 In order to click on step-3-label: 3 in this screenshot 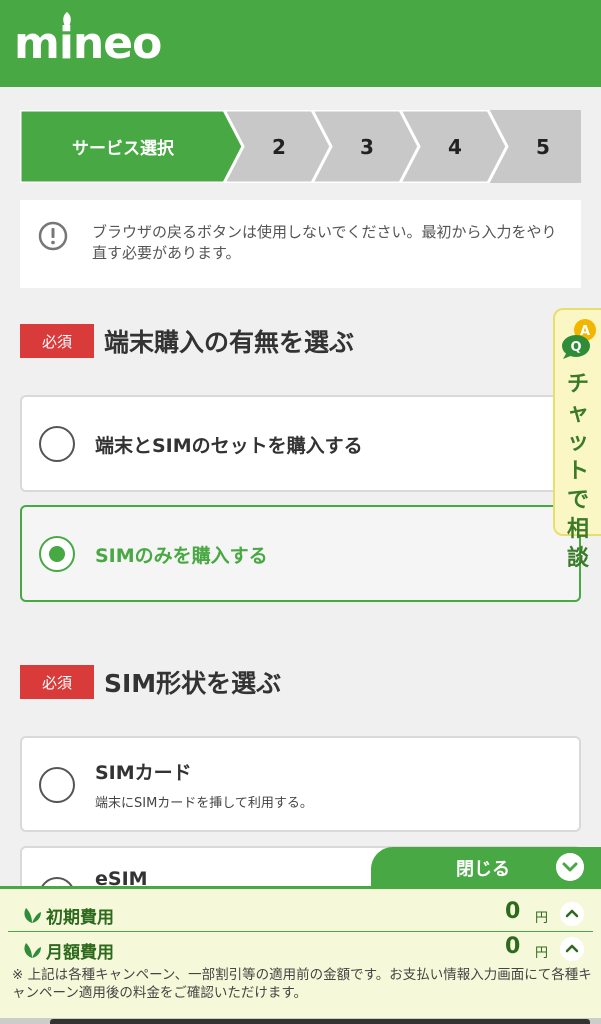, I will do `click(367, 146)`.